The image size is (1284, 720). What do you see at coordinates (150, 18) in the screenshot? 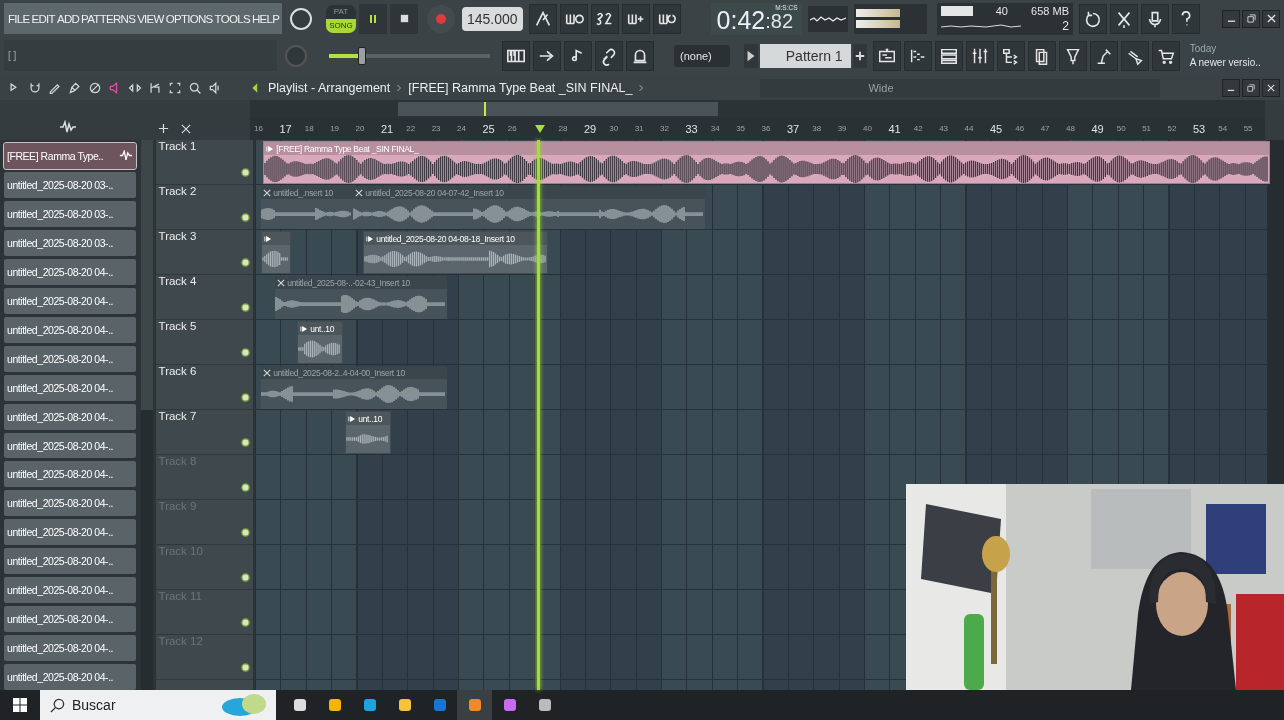
I see `menu-item: VIEW` at bounding box center [150, 18].